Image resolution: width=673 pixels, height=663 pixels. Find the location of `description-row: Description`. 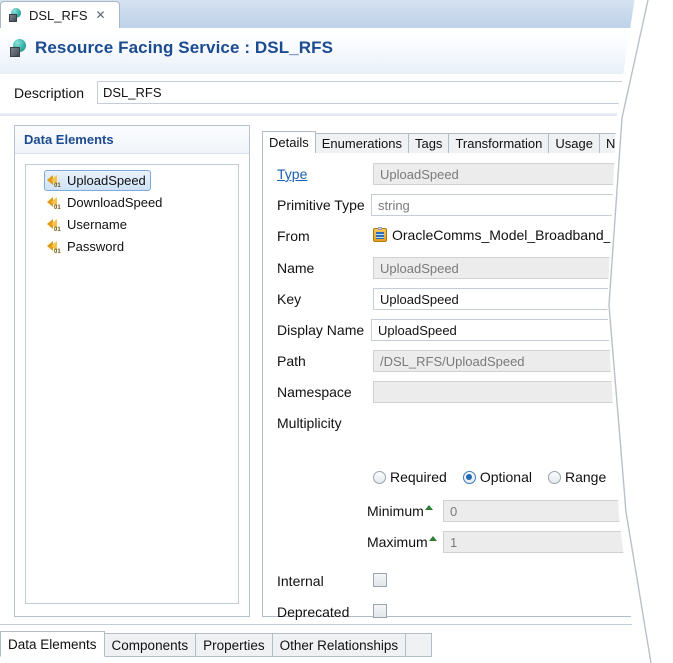

description-row: Description is located at coordinates (336, 95).